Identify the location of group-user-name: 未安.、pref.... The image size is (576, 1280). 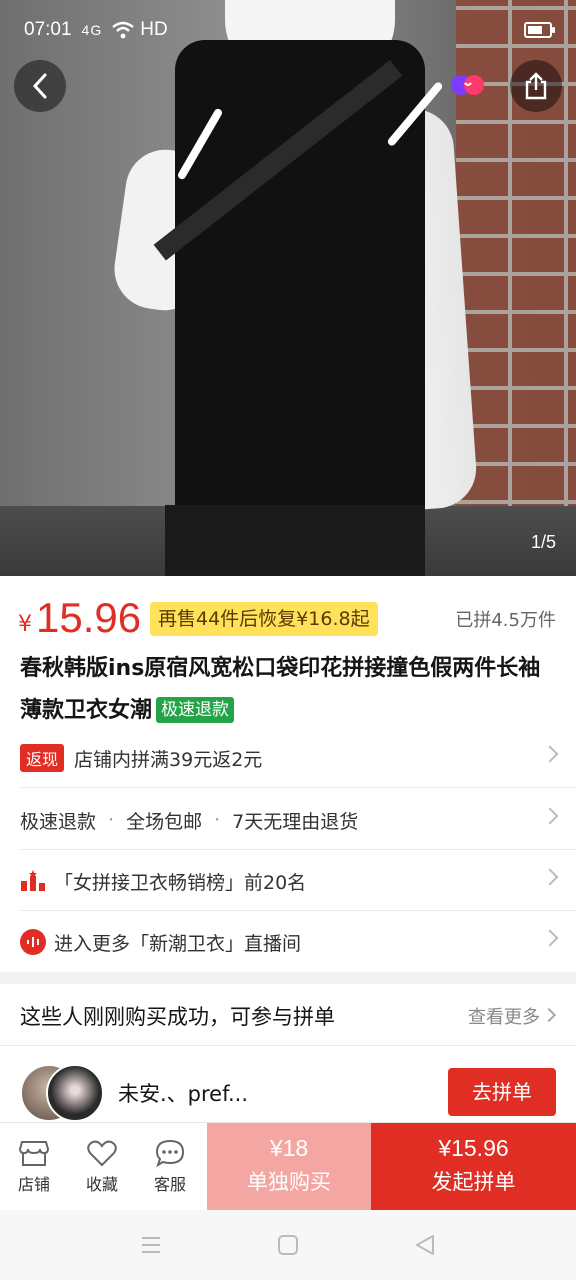
(183, 1094).